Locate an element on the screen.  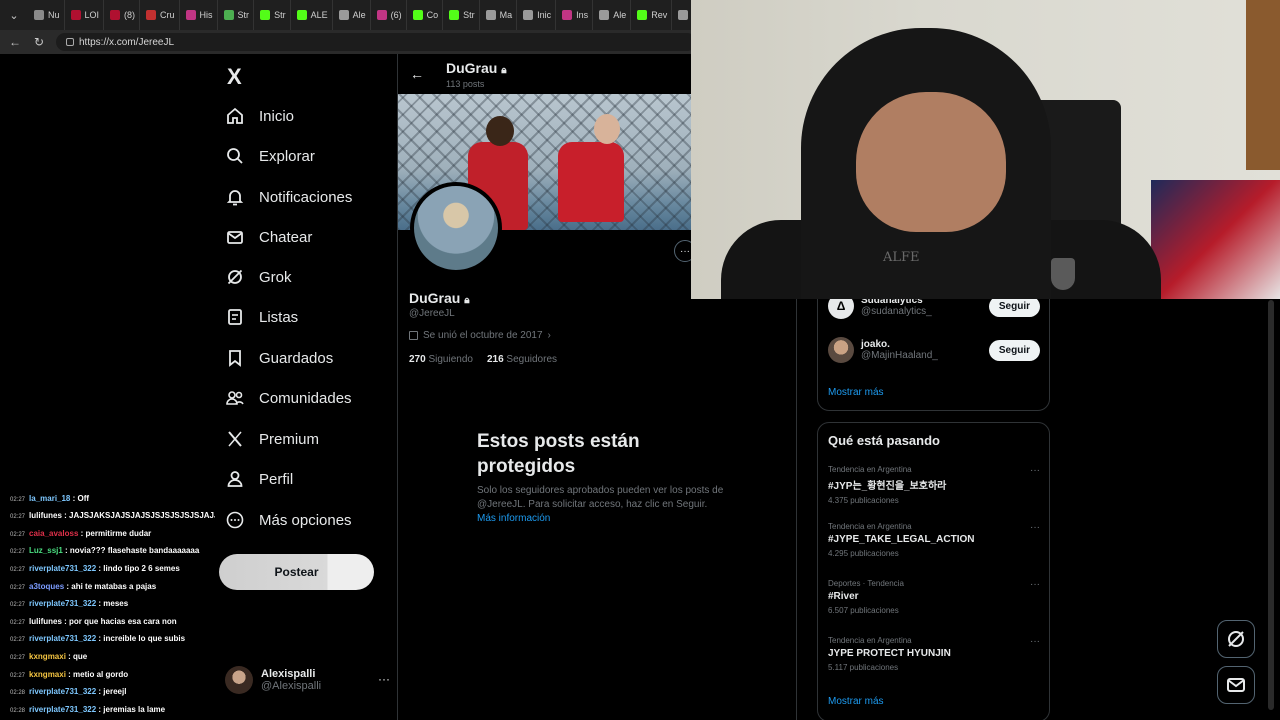
sidebar-item-notificaciones: Notificaciones is located at coordinates (288, 197).